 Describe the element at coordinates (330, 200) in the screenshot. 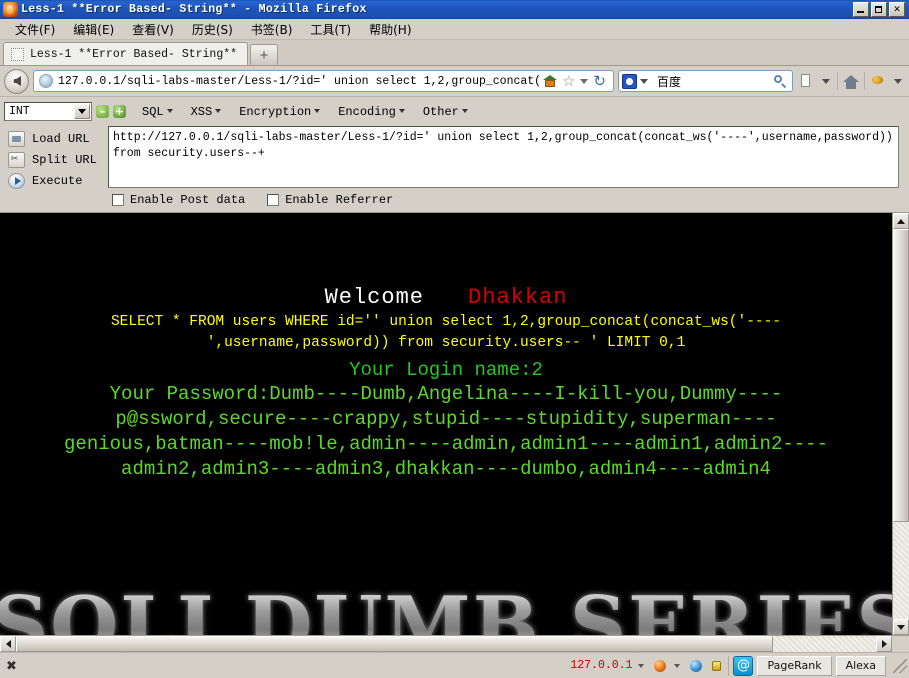

I see `enable-referrer-checkbox: Enable Referrer` at that location.